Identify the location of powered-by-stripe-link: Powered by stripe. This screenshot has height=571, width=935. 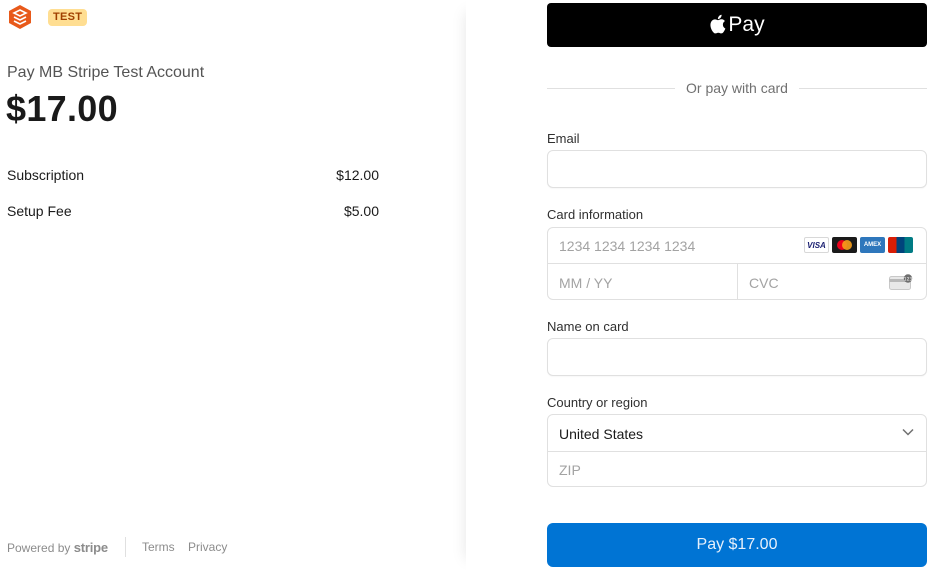
(57, 547).